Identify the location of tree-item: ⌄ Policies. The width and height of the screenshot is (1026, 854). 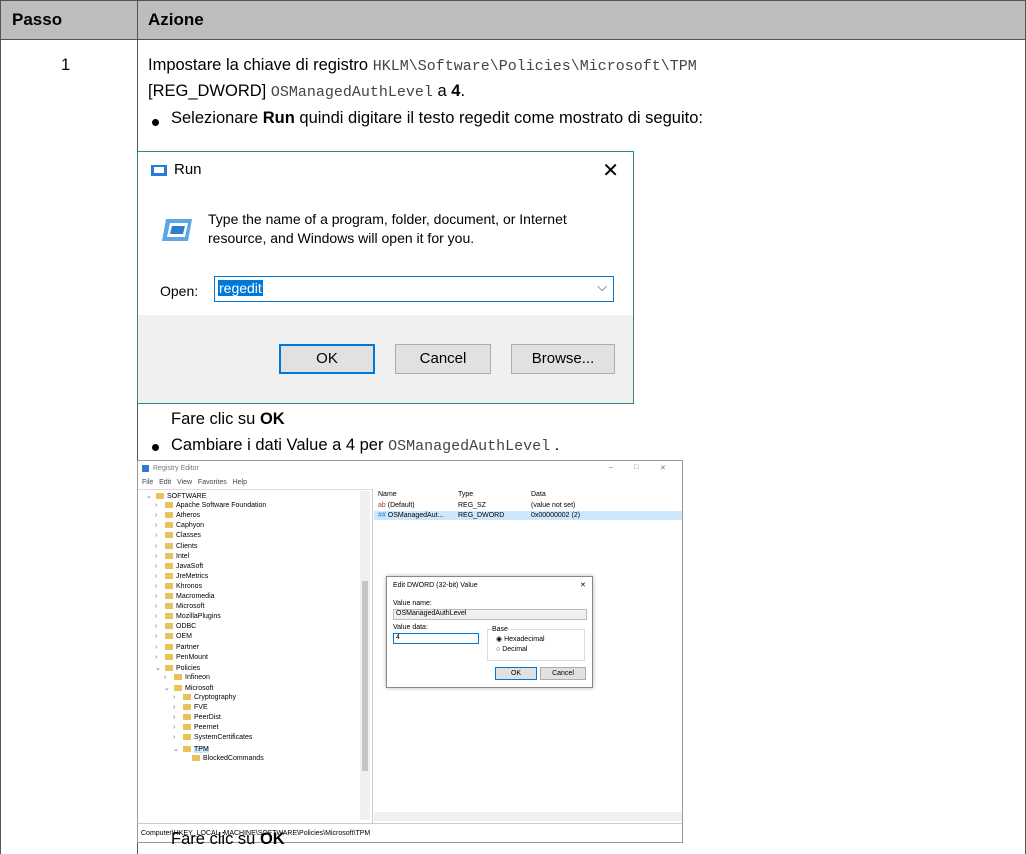
(177, 668).